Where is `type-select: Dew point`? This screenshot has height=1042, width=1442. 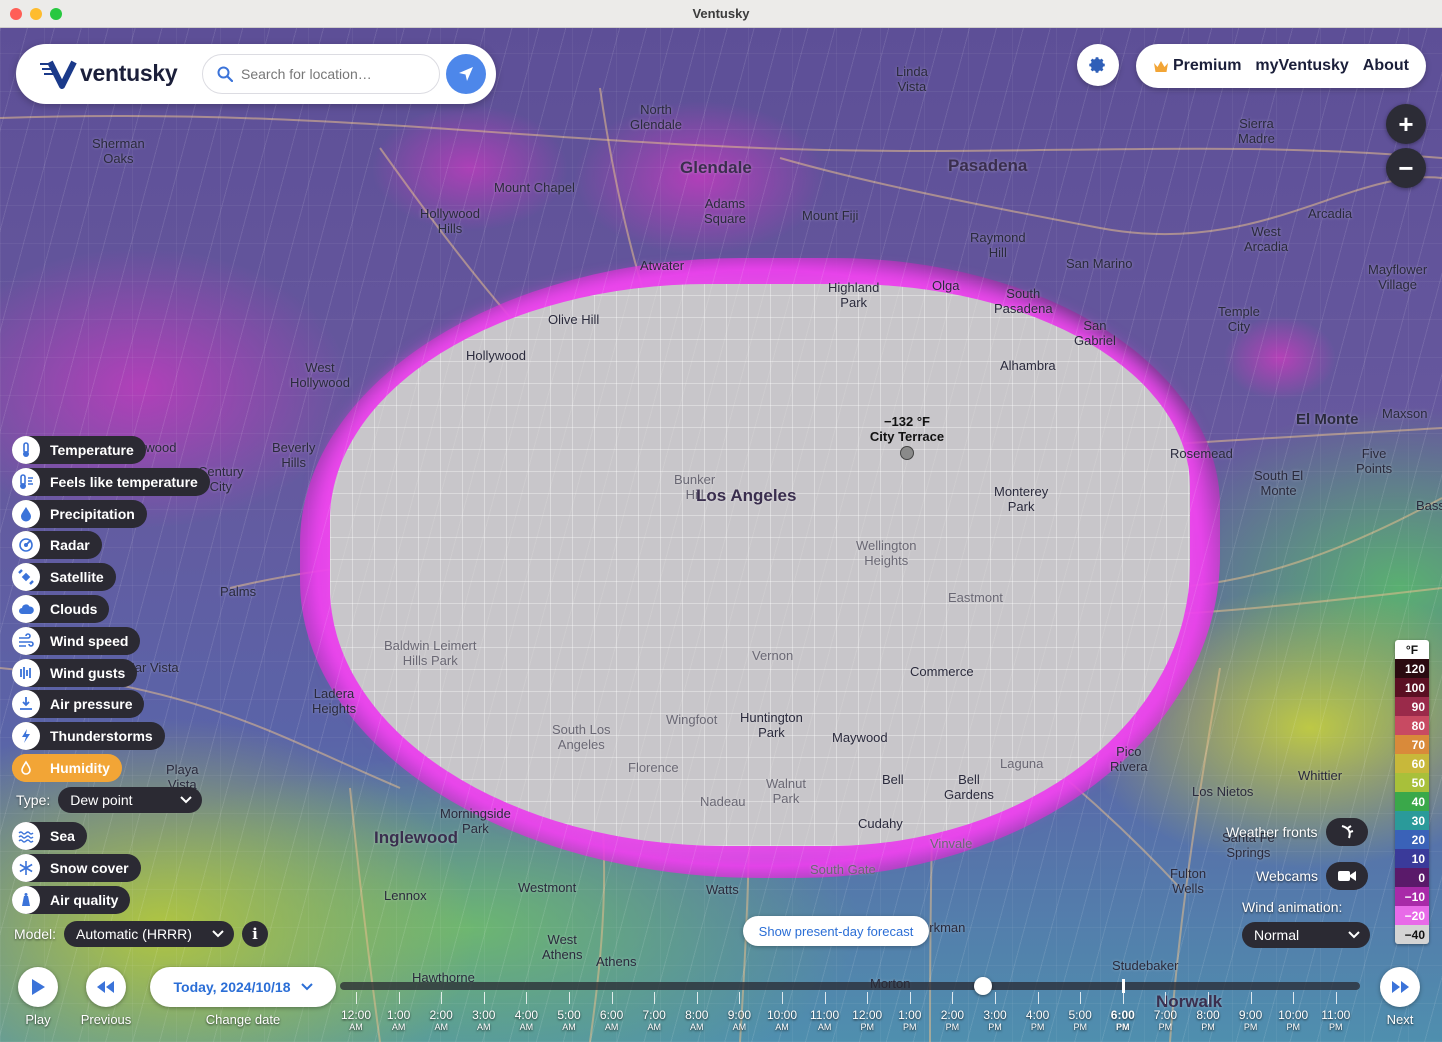 type-select: Dew point is located at coordinates (130, 800).